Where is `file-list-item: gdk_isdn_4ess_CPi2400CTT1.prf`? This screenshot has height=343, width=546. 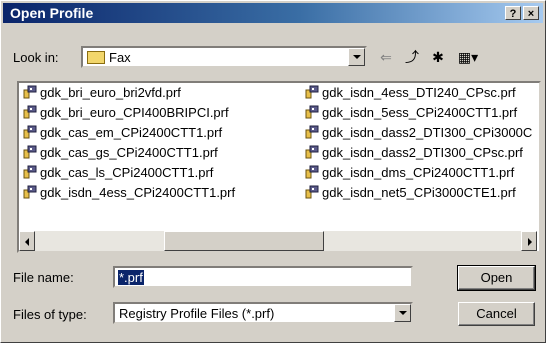
file-list-item: gdk_isdn_4ess_CPi2400CTT1.prf is located at coordinates (129, 195).